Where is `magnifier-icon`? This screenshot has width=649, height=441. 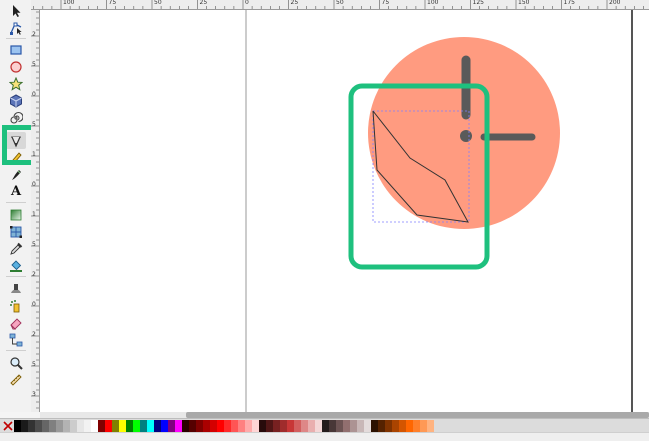 magnifier-icon is located at coordinates (16, 363).